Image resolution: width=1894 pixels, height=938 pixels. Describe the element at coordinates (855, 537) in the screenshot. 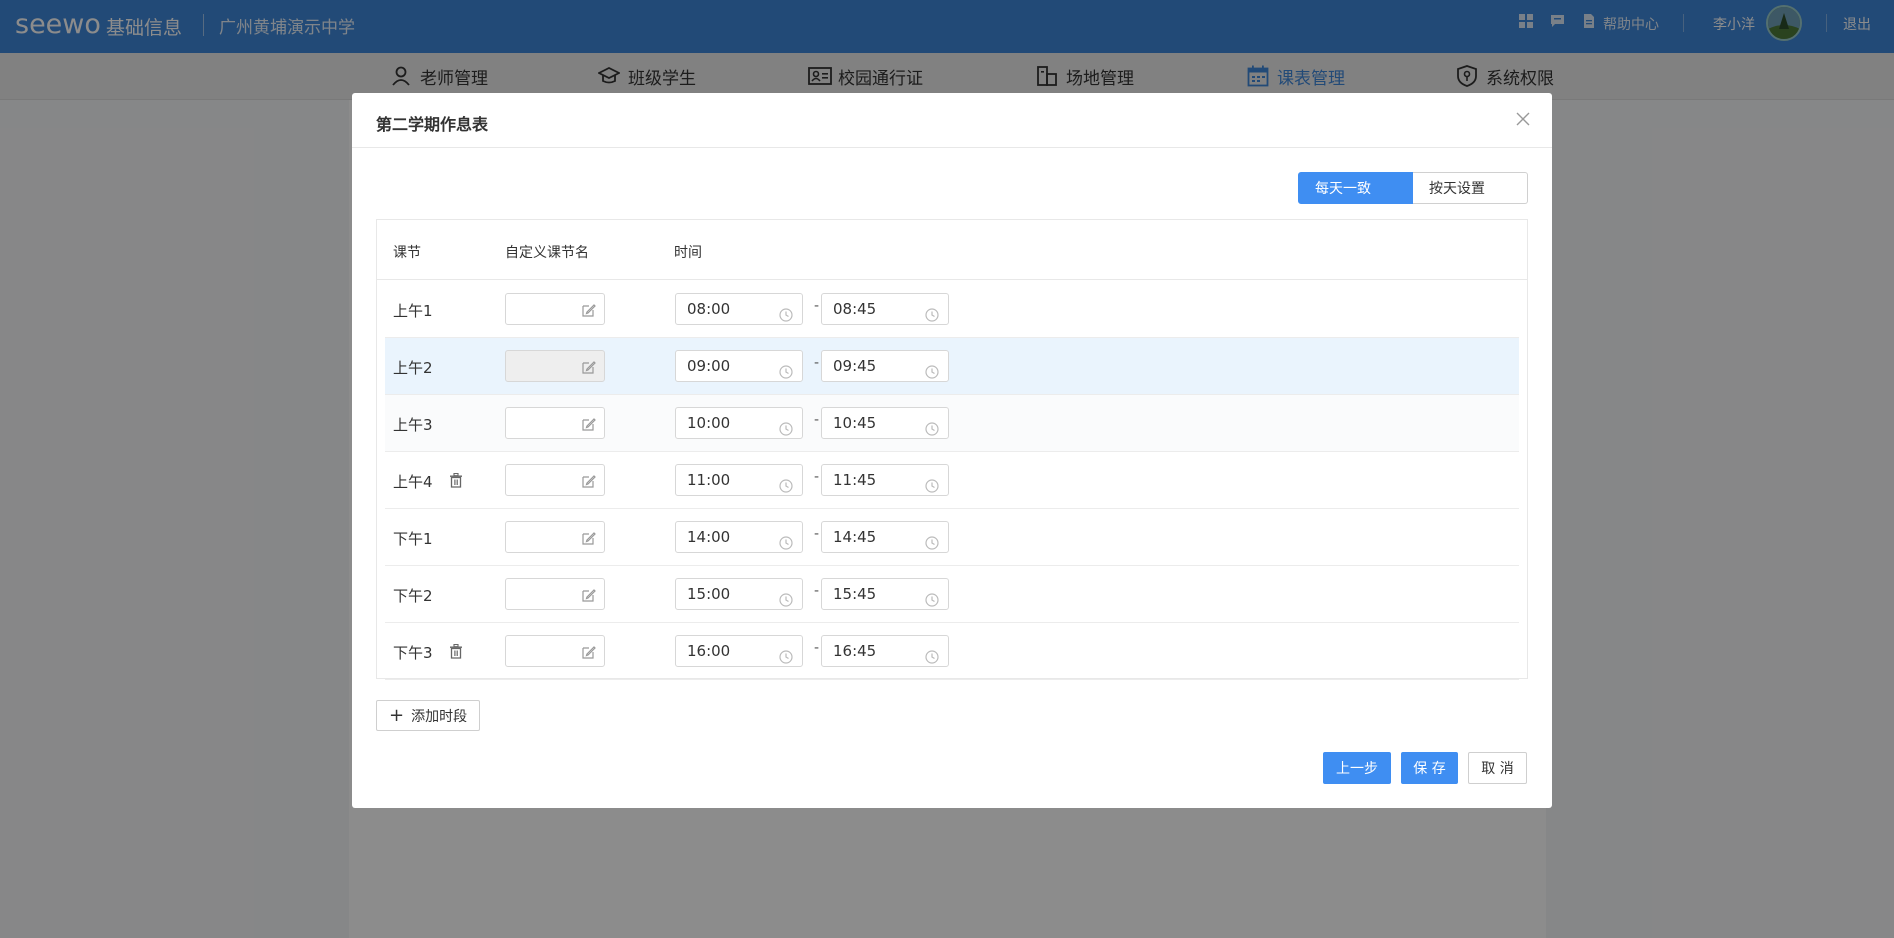

I see `end-time-value: 14:45` at that location.